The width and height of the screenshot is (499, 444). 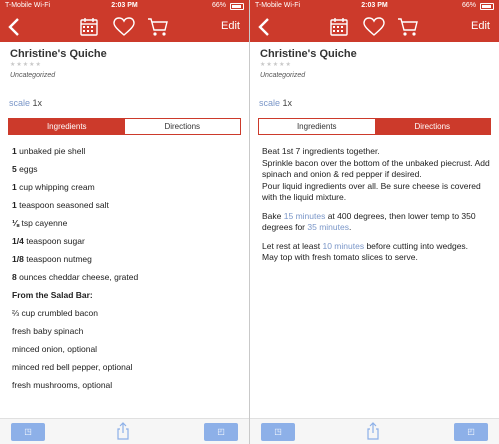 I want to click on ingredient-row: 5 eggs, so click(x=127, y=169).